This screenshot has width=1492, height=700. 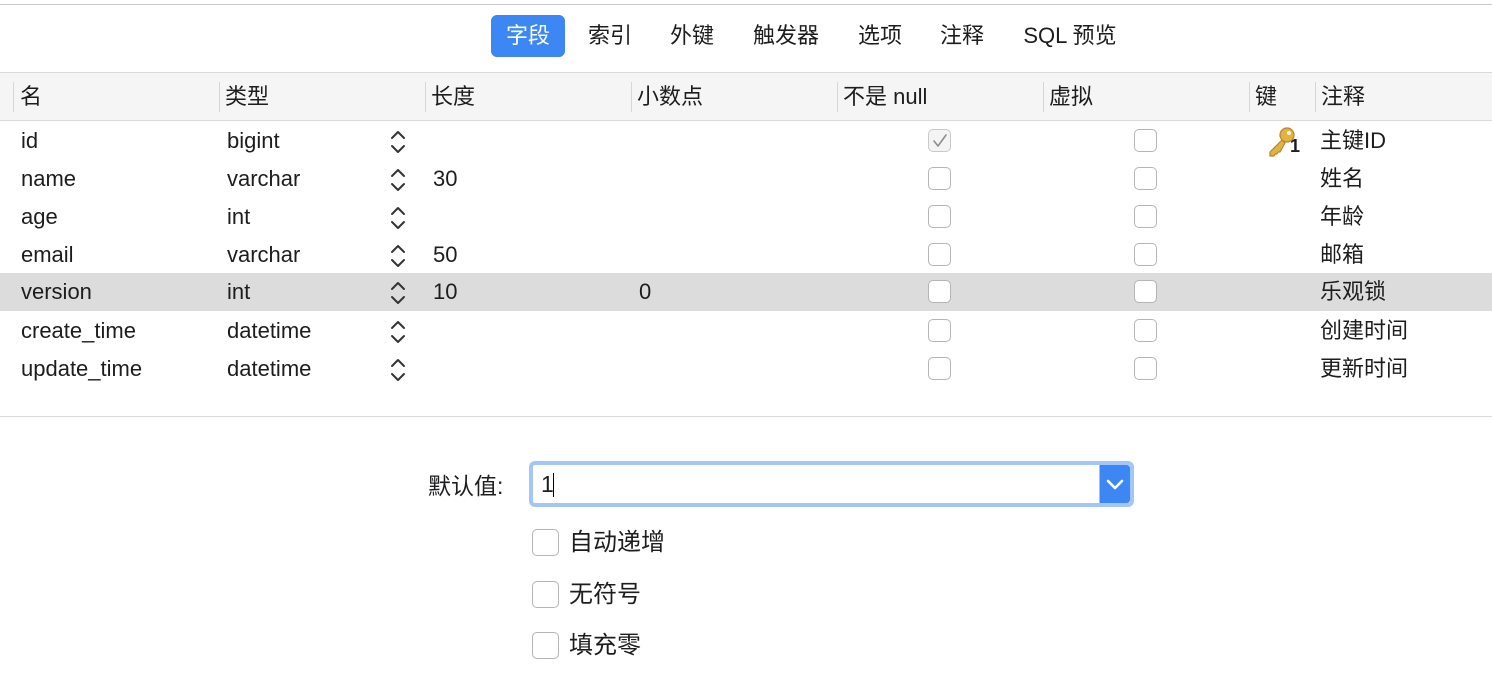 What do you see at coordinates (78, 331) in the screenshot?
I see `field-name-cell: create_time` at bounding box center [78, 331].